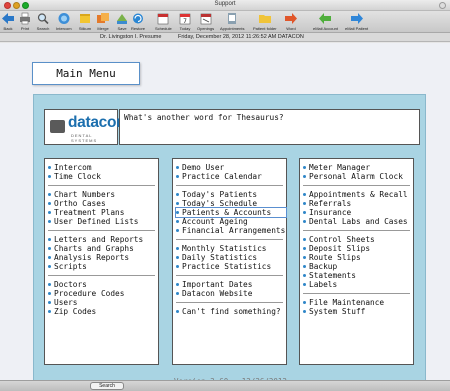  What do you see at coordinates (25, 21) in the screenshot?
I see `toolbar-print-button: Print` at bounding box center [25, 21].